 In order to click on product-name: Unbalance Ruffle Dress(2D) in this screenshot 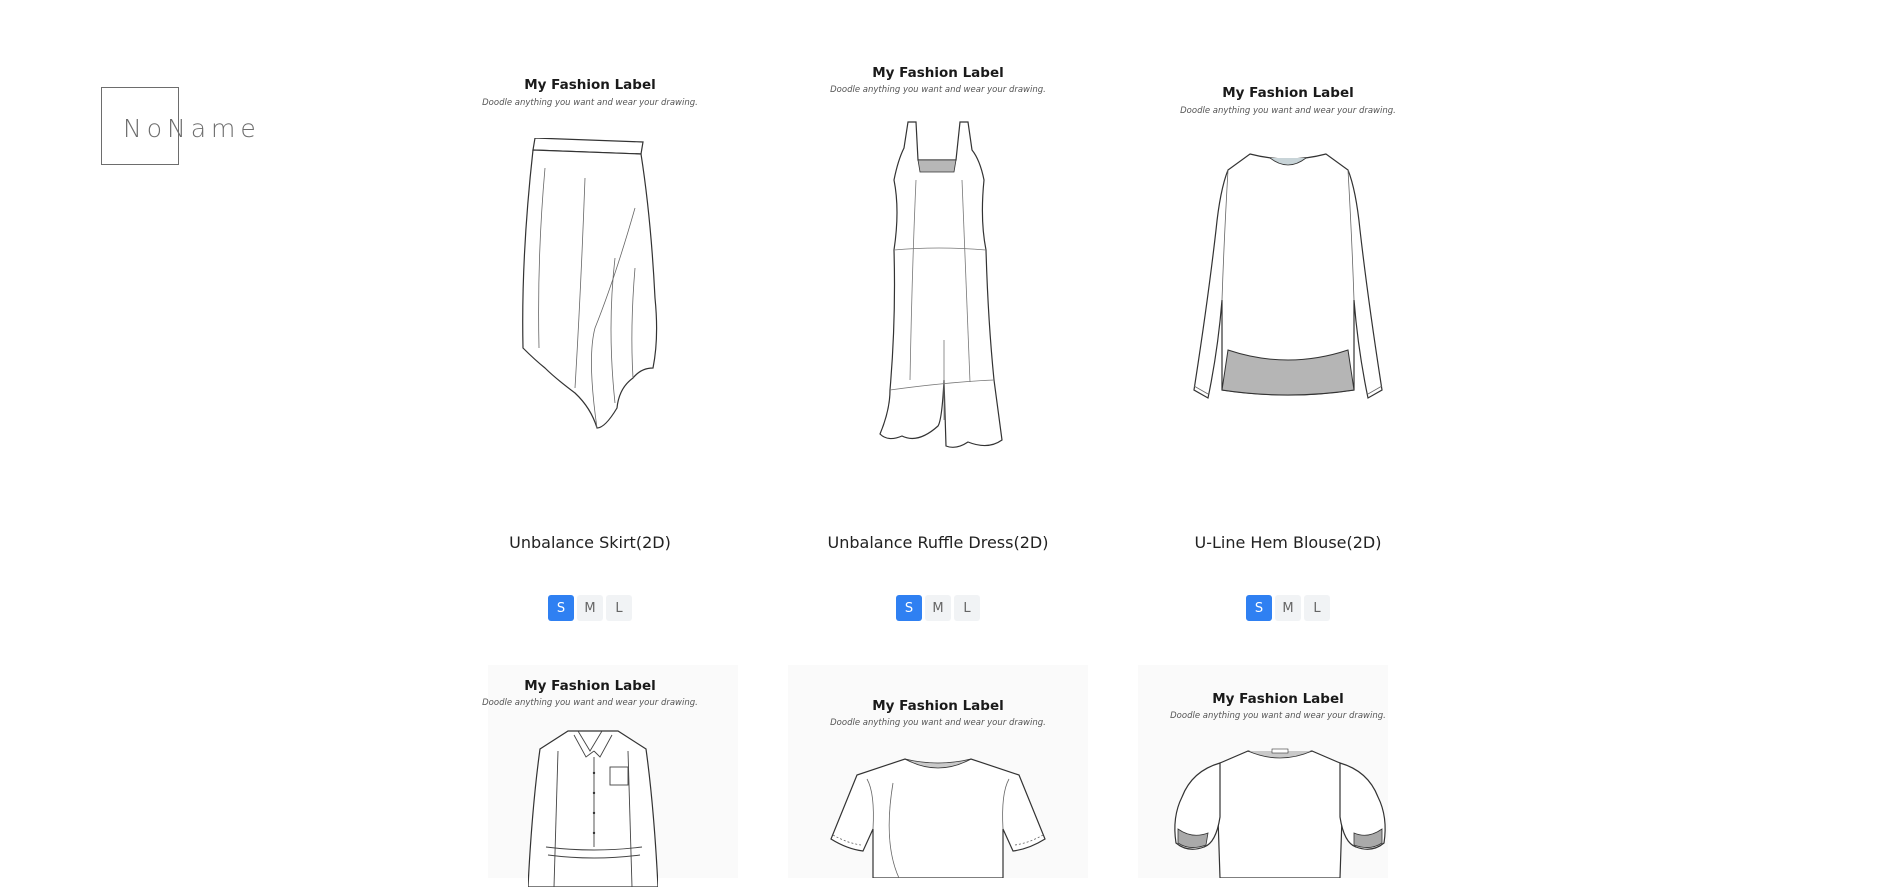, I will do `click(938, 542)`.